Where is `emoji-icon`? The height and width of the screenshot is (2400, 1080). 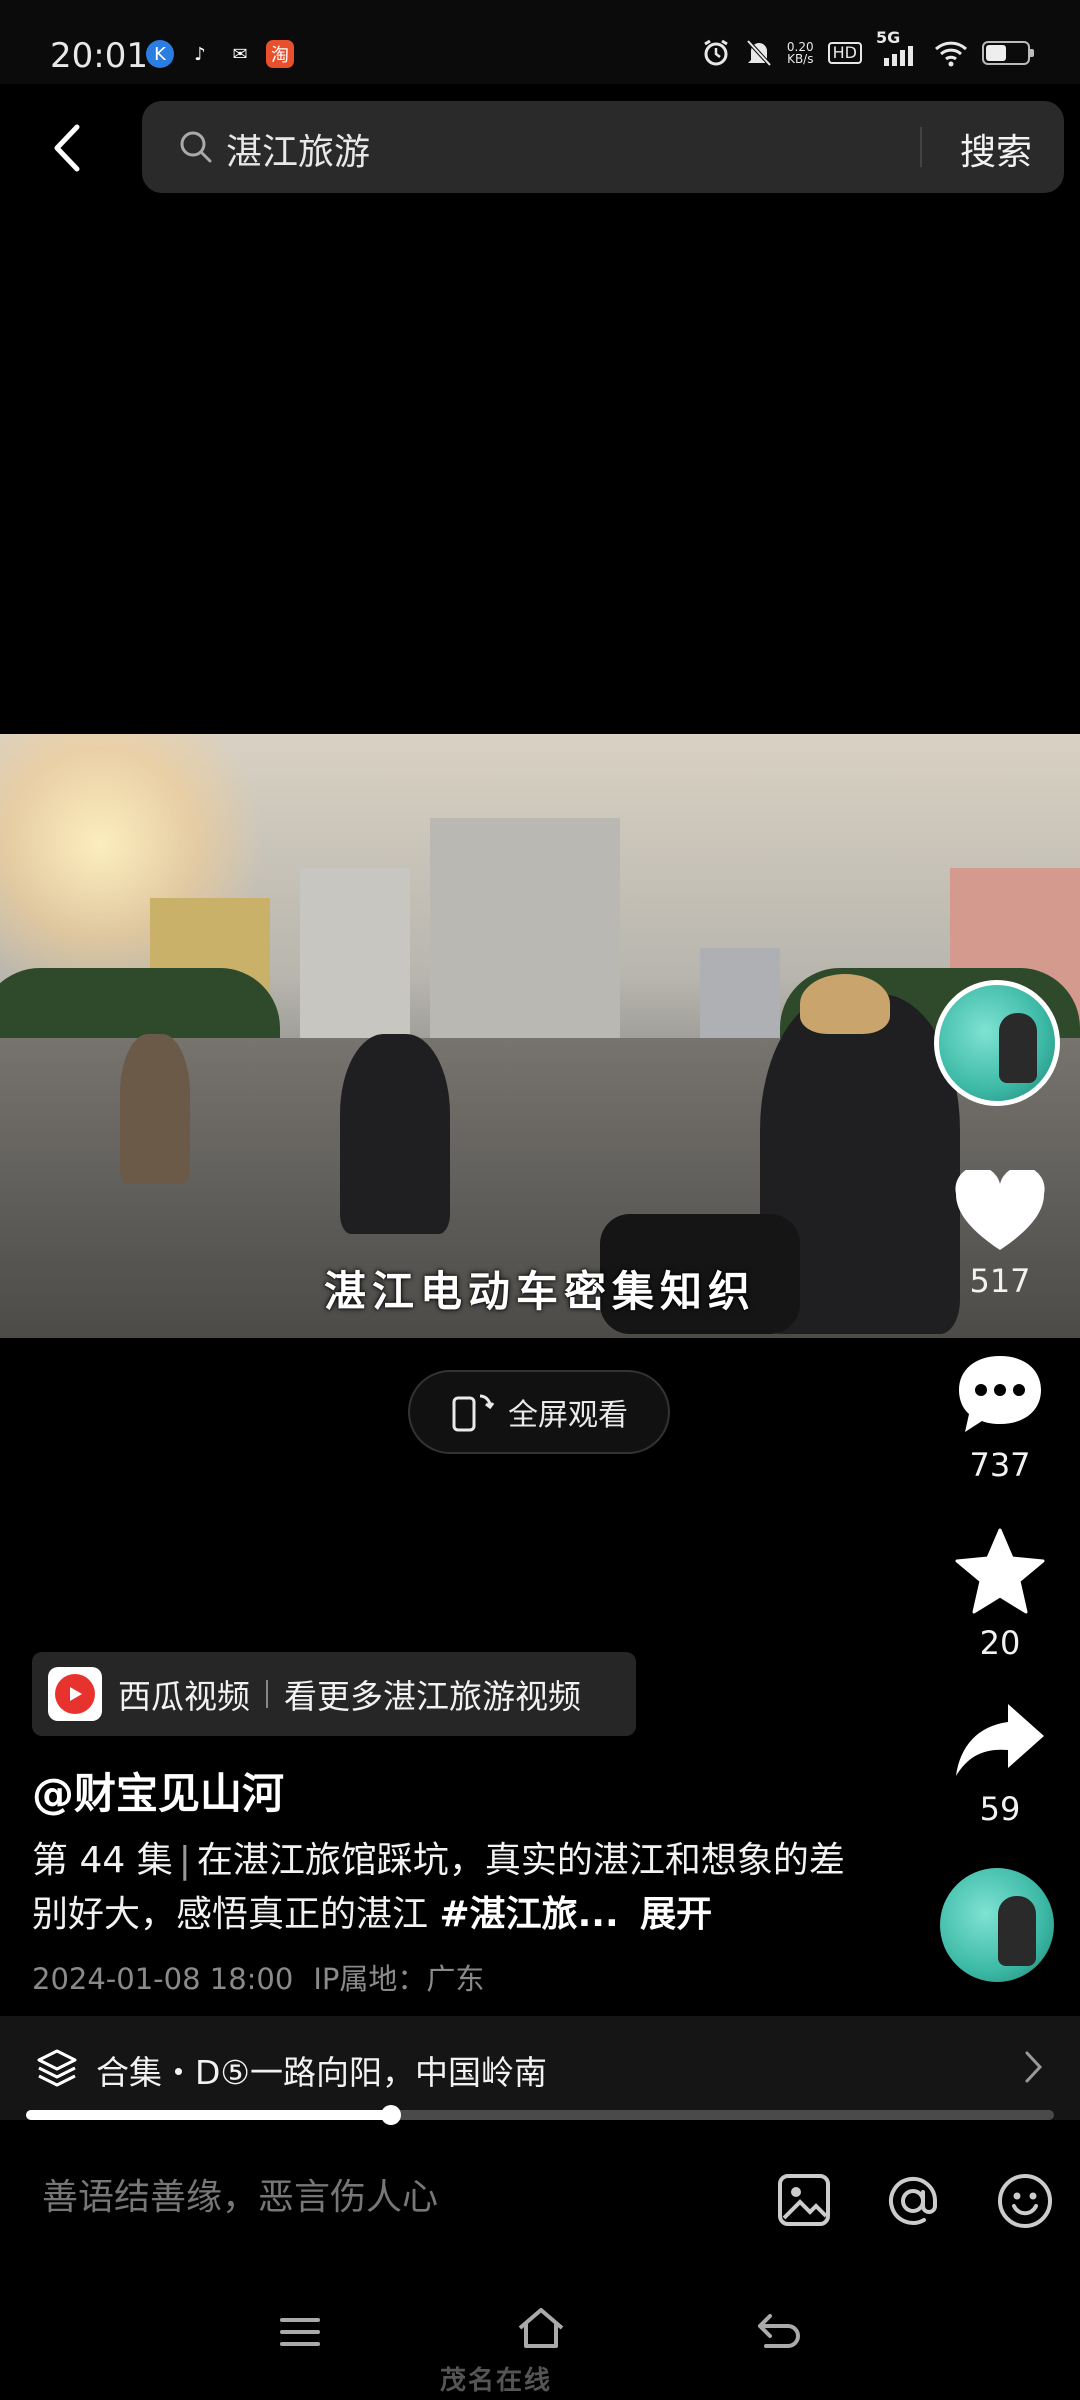
emoji-icon is located at coordinates (1025, 2201).